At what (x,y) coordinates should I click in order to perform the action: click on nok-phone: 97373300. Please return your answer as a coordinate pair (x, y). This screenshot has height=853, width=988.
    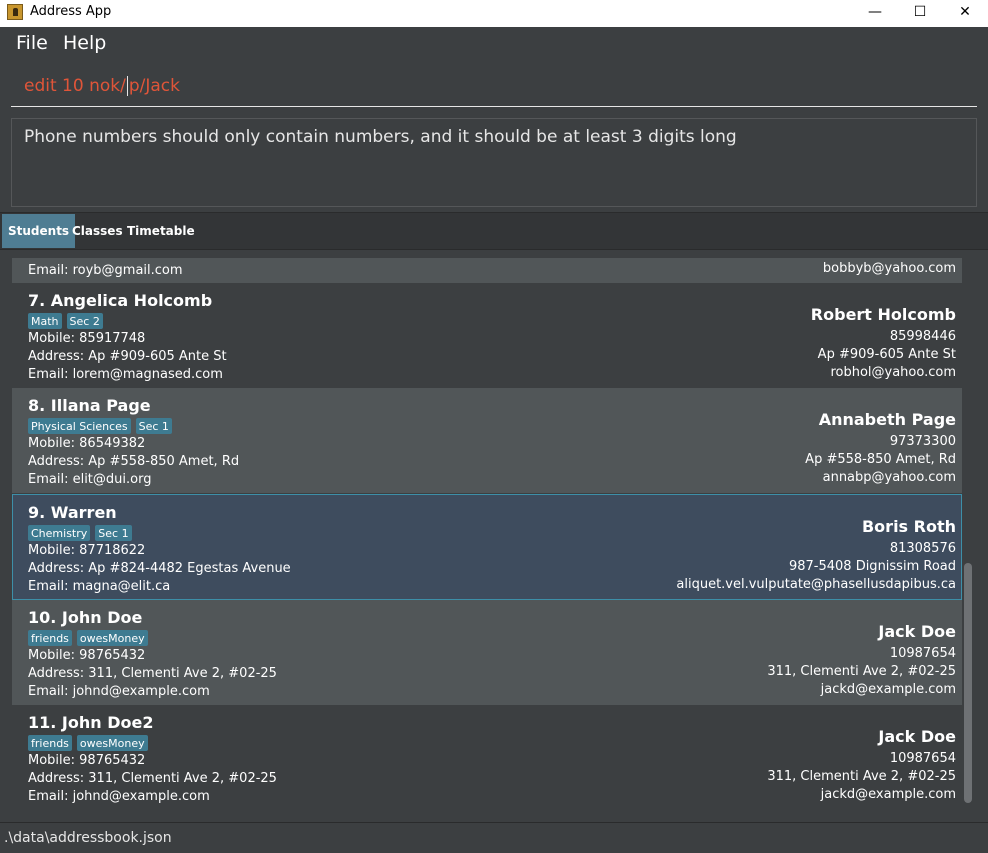
    Looking at the image, I should click on (922, 441).